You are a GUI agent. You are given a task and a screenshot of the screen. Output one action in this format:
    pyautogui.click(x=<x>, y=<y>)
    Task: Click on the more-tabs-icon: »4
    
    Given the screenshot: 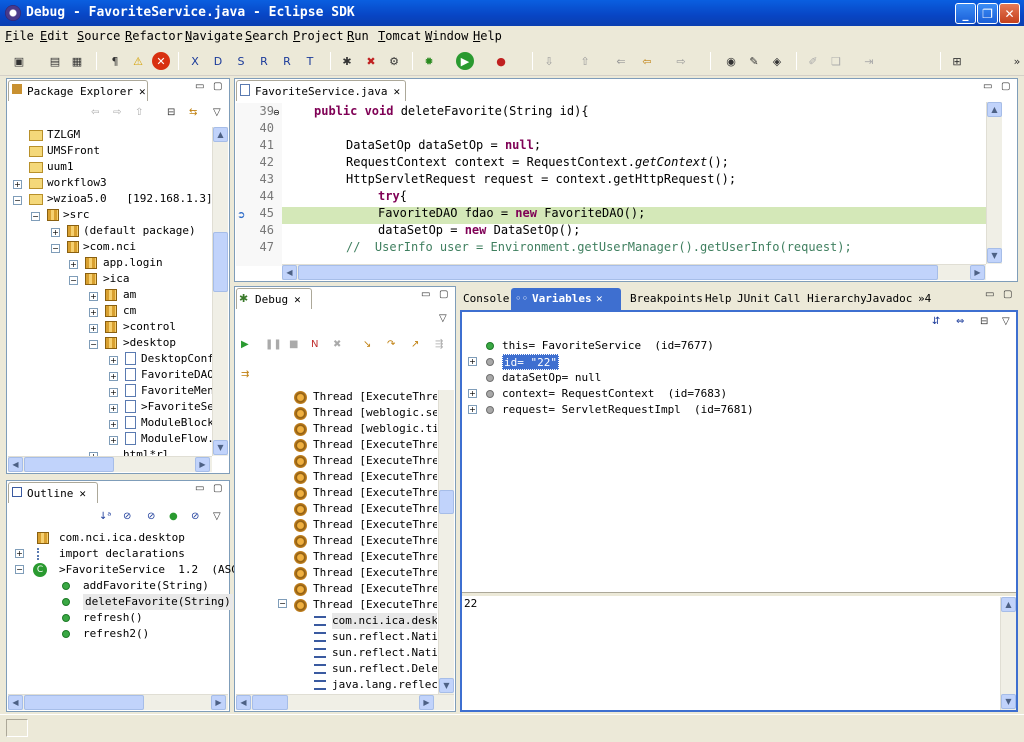 What is the action you would take?
    pyautogui.click(x=924, y=299)
    